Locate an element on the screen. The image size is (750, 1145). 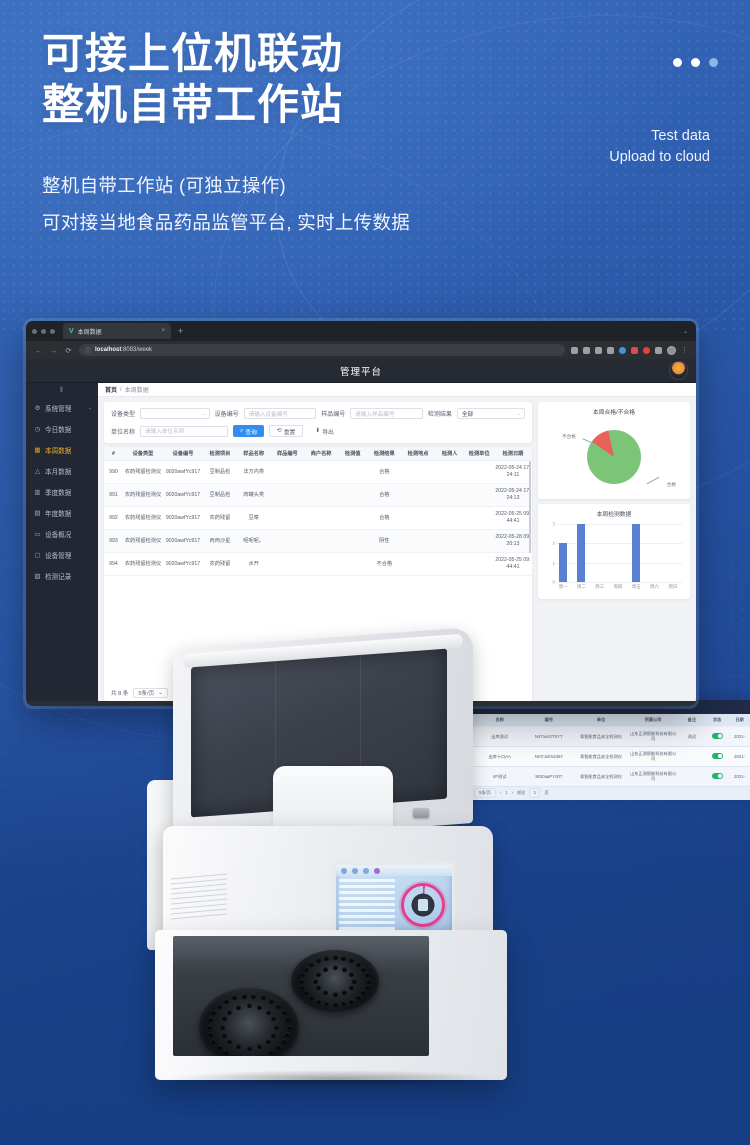
extension-puzzle-icon is located at coordinates (586, 350).